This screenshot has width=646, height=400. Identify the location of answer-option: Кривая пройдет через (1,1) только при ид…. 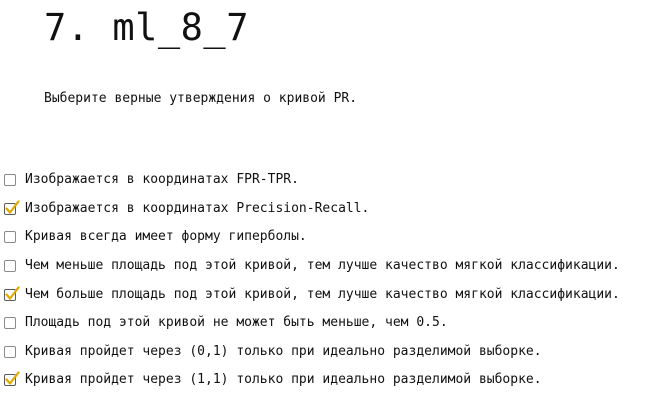
(312, 380).